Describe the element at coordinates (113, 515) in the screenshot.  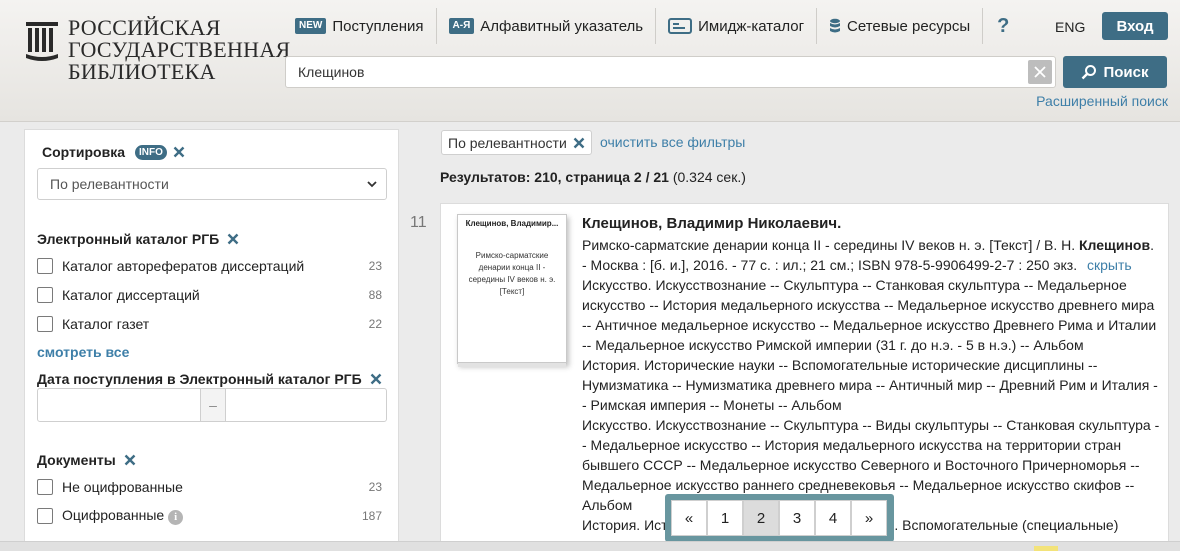
I see `facet-label-text: Оцифрованные` at that location.